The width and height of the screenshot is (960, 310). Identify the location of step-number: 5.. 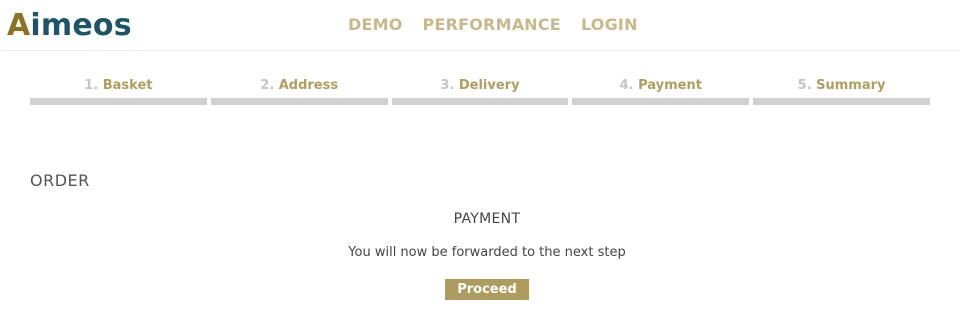
(804, 85).